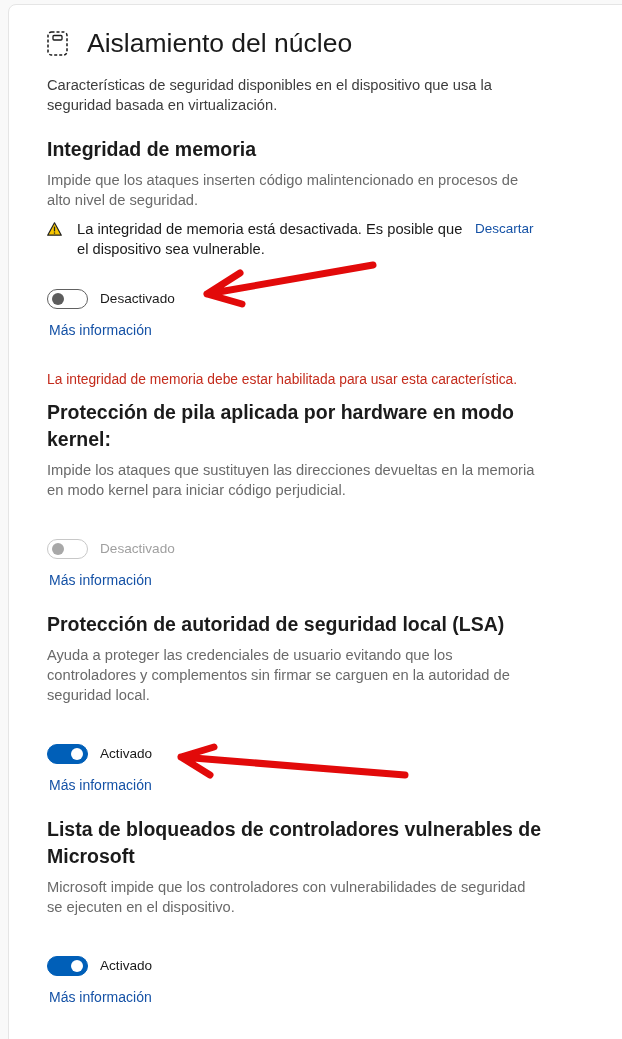 The image size is (622, 1039). What do you see at coordinates (270, 239) in the screenshot?
I see `warning-message: La integridad de memoria está desactivada. Es posible que el dispositivo sea vulnerable.` at bounding box center [270, 239].